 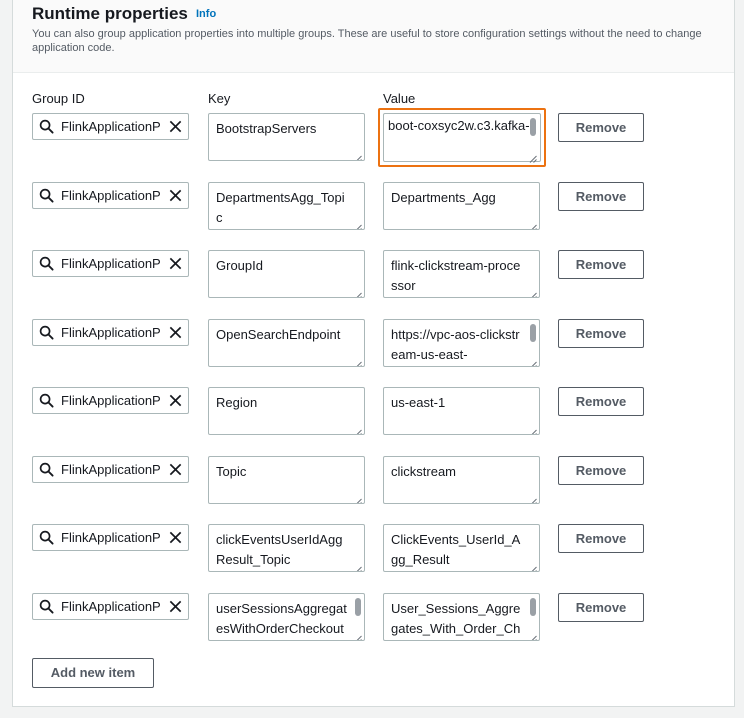 I want to click on key-textarea: BootstrapServers, so click(x=286, y=137).